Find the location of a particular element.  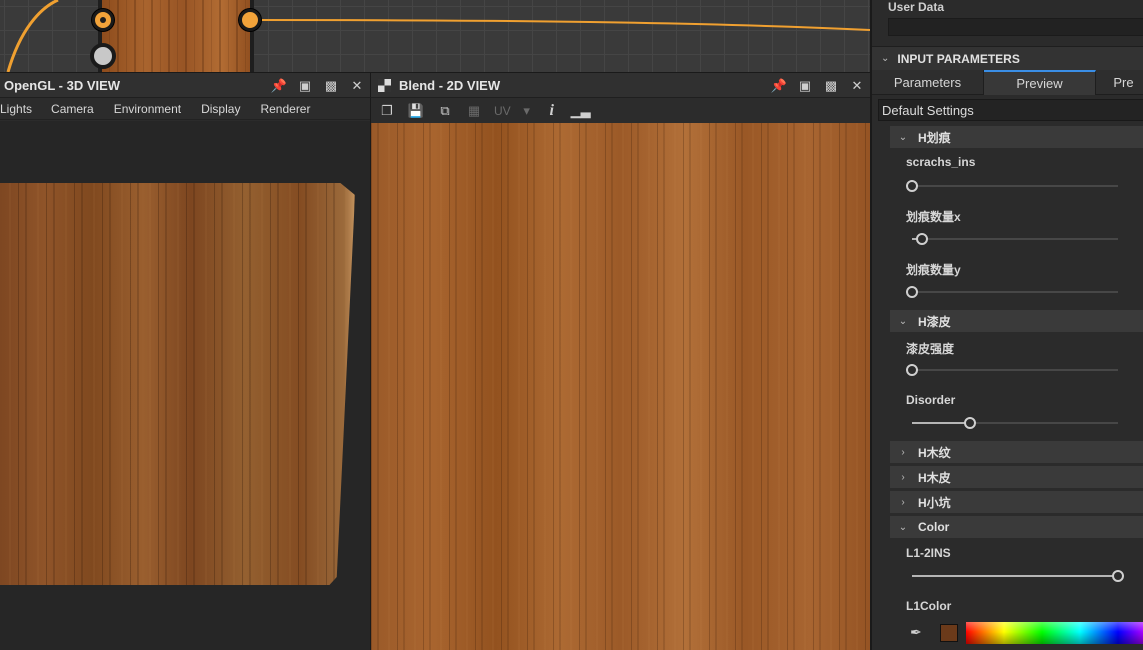

export-icon: ▦ is located at coordinates (474, 111).